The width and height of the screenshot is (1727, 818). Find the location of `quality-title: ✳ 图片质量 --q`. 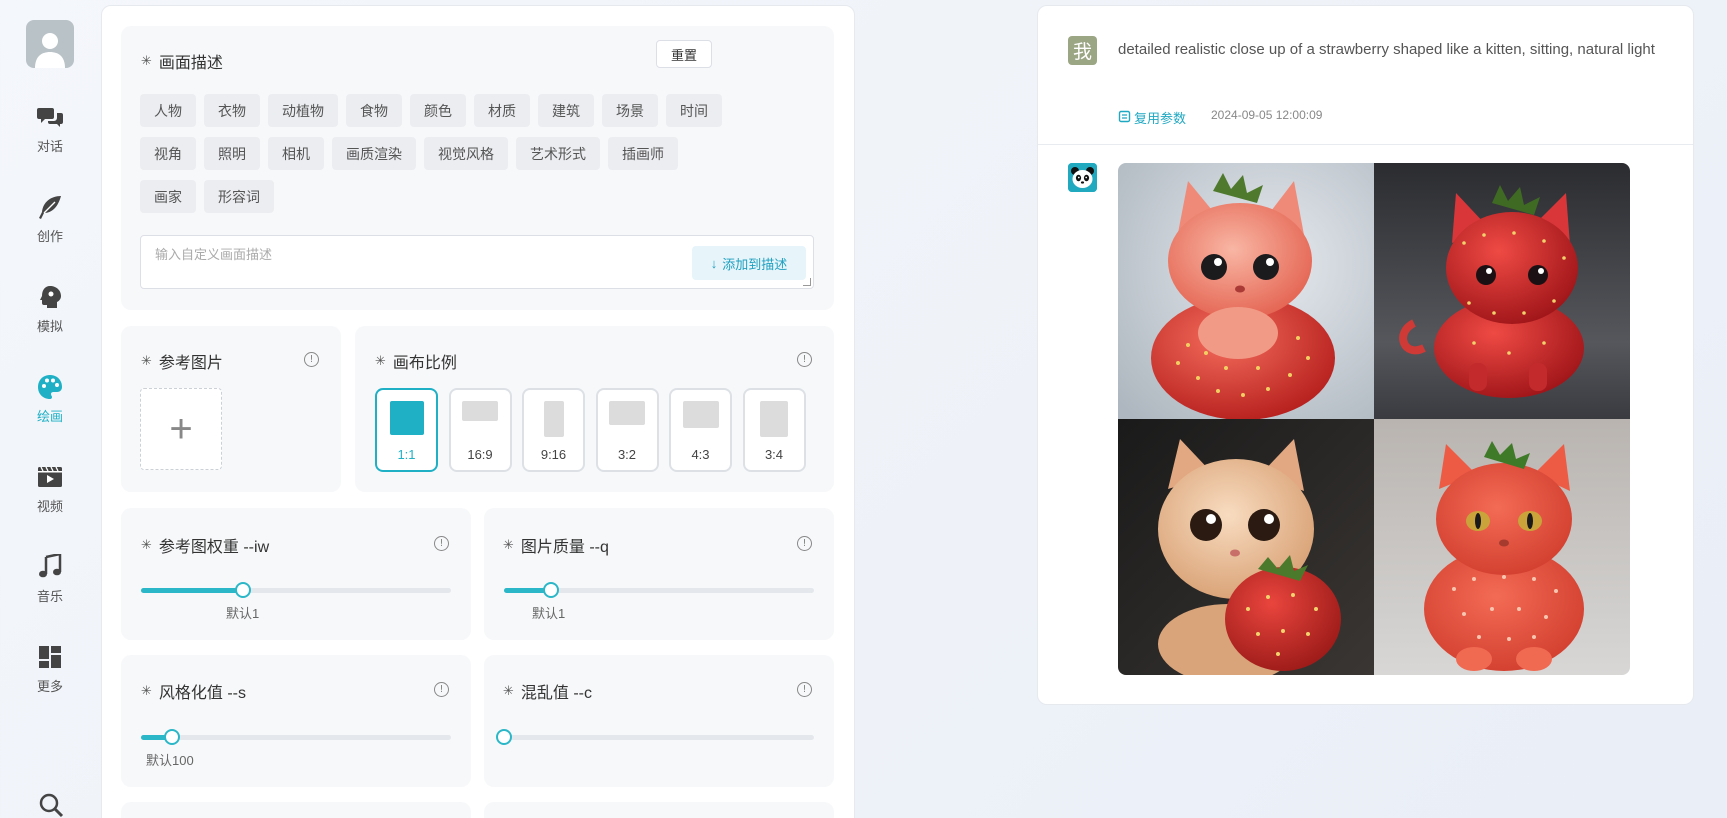

quality-title: ✳ 图片质量 --q is located at coordinates (556, 545).